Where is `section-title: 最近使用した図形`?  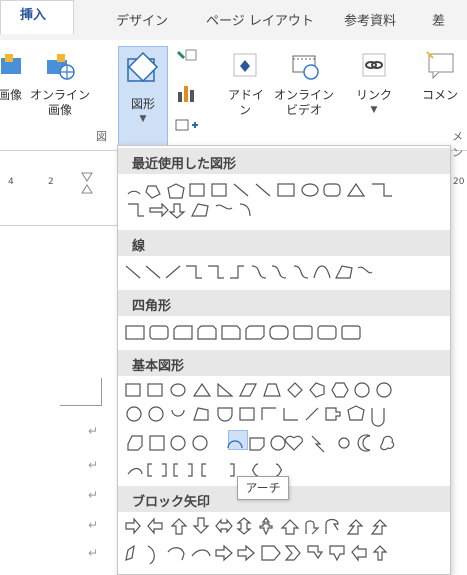
section-title: 最近使用した図形 is located at coordinates (184, 164).